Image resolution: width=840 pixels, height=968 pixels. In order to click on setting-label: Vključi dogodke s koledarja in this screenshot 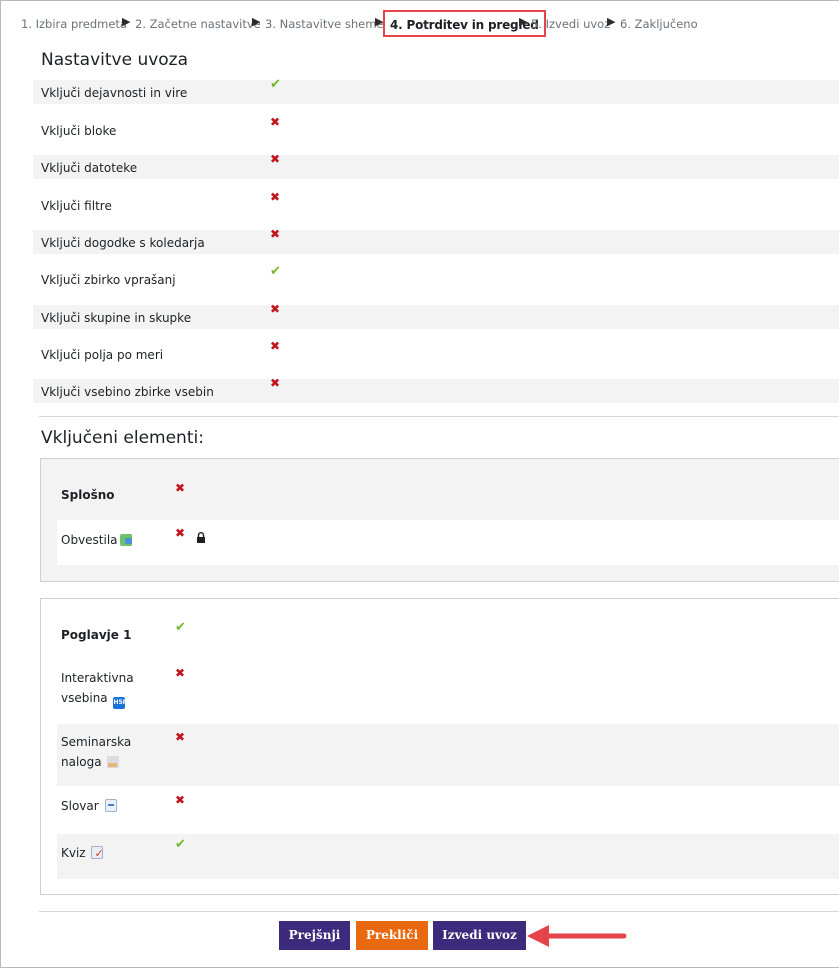, I will do `click(123, 243)`.